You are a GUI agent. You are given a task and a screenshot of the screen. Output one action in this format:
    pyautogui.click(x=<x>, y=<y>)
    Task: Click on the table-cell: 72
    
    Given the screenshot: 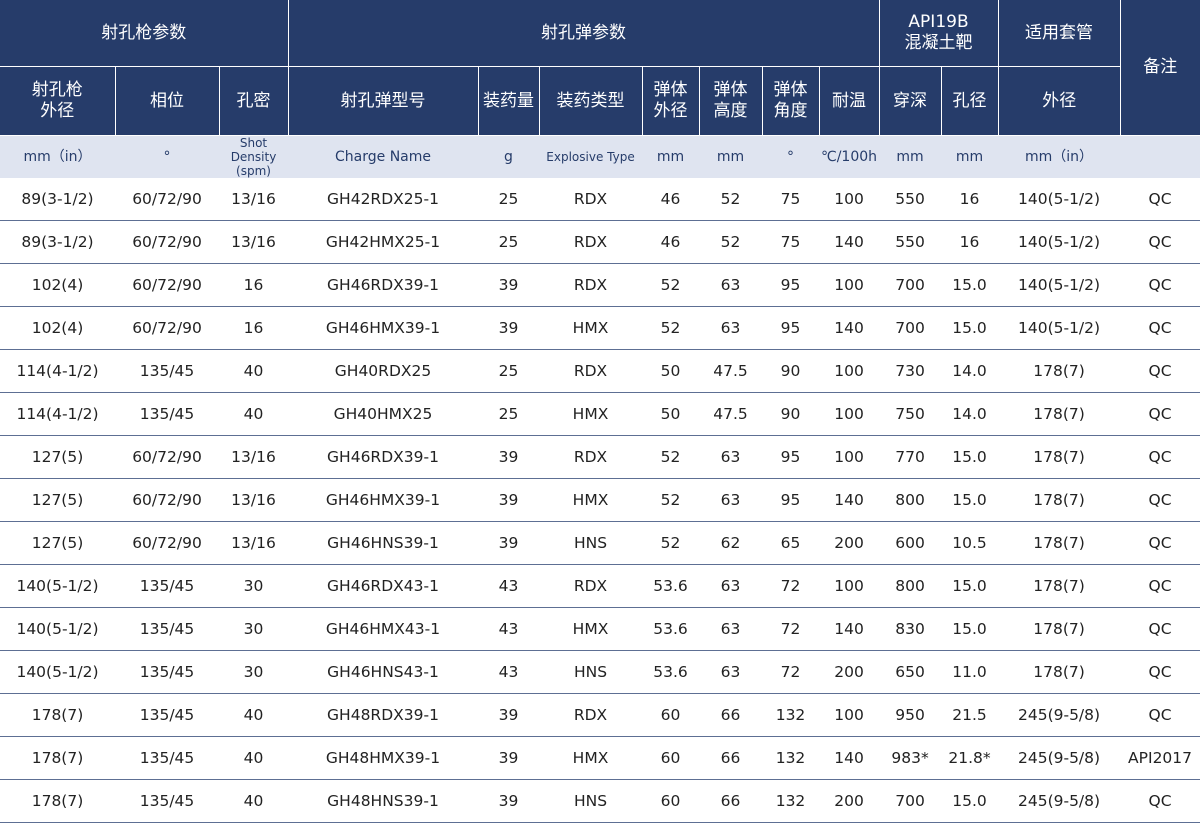 What is the action you would take?
    pyautogui.click(x=790, y=586)
    